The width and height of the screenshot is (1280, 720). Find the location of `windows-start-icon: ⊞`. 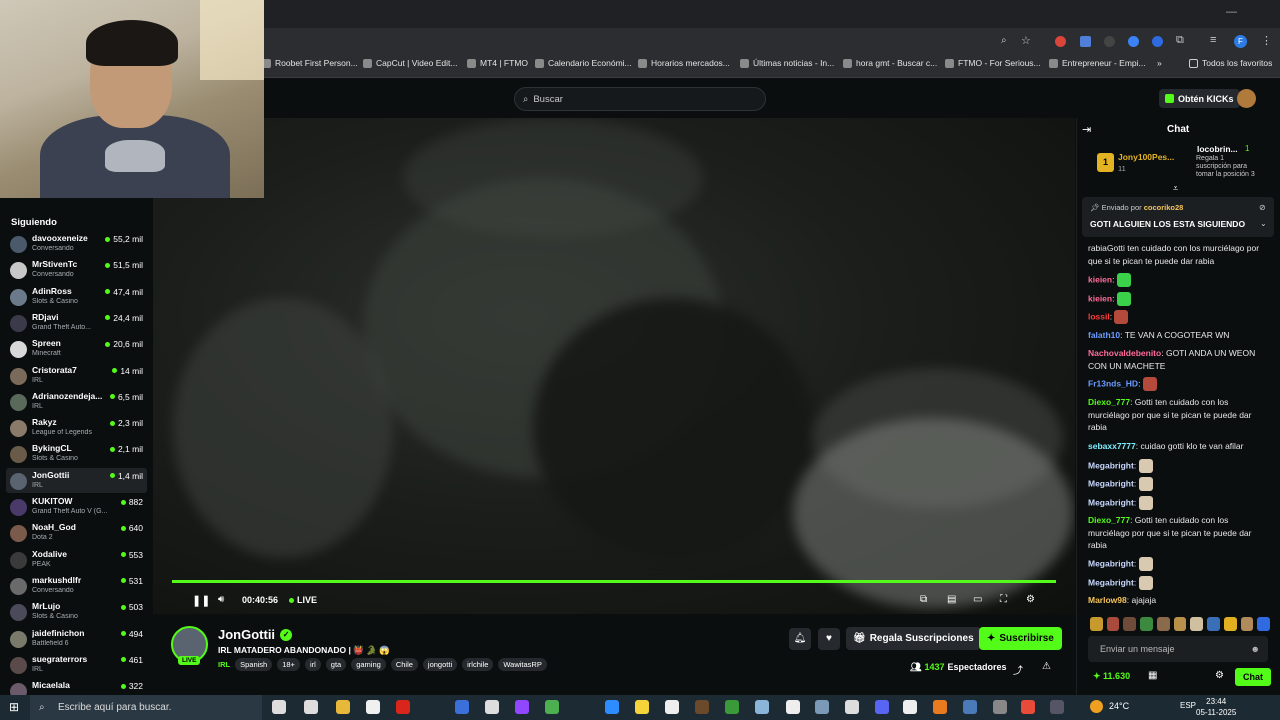

windows-start-icon: ⊞ is located at coordinates (14, 707).